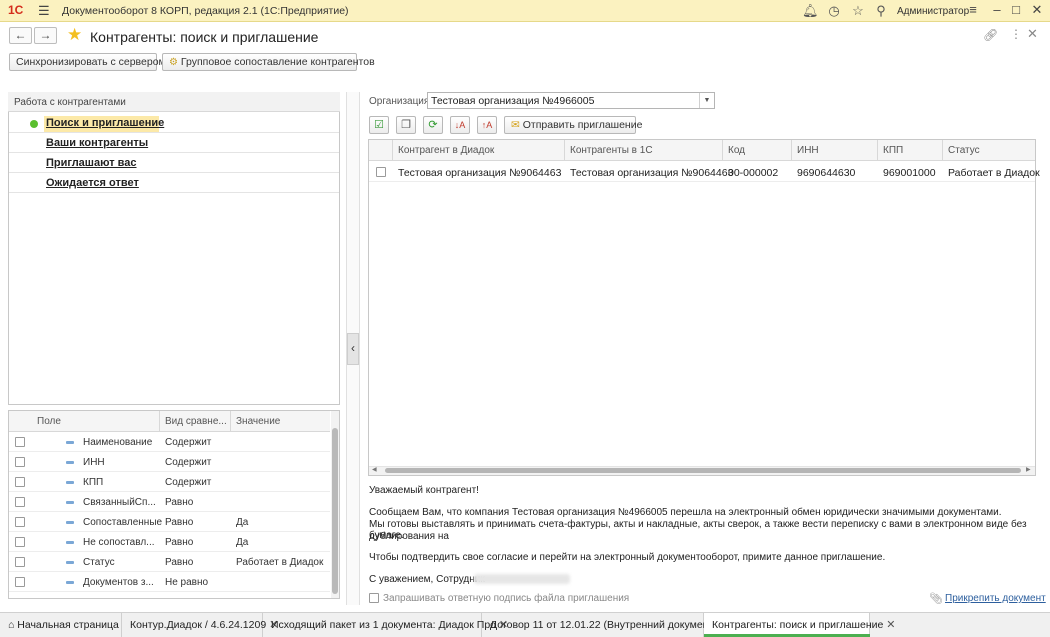 The image size is (1050, 637). Describe the element at coordinates (834, 11) in the screenshot. I see `history-icon: ◷` at that location.